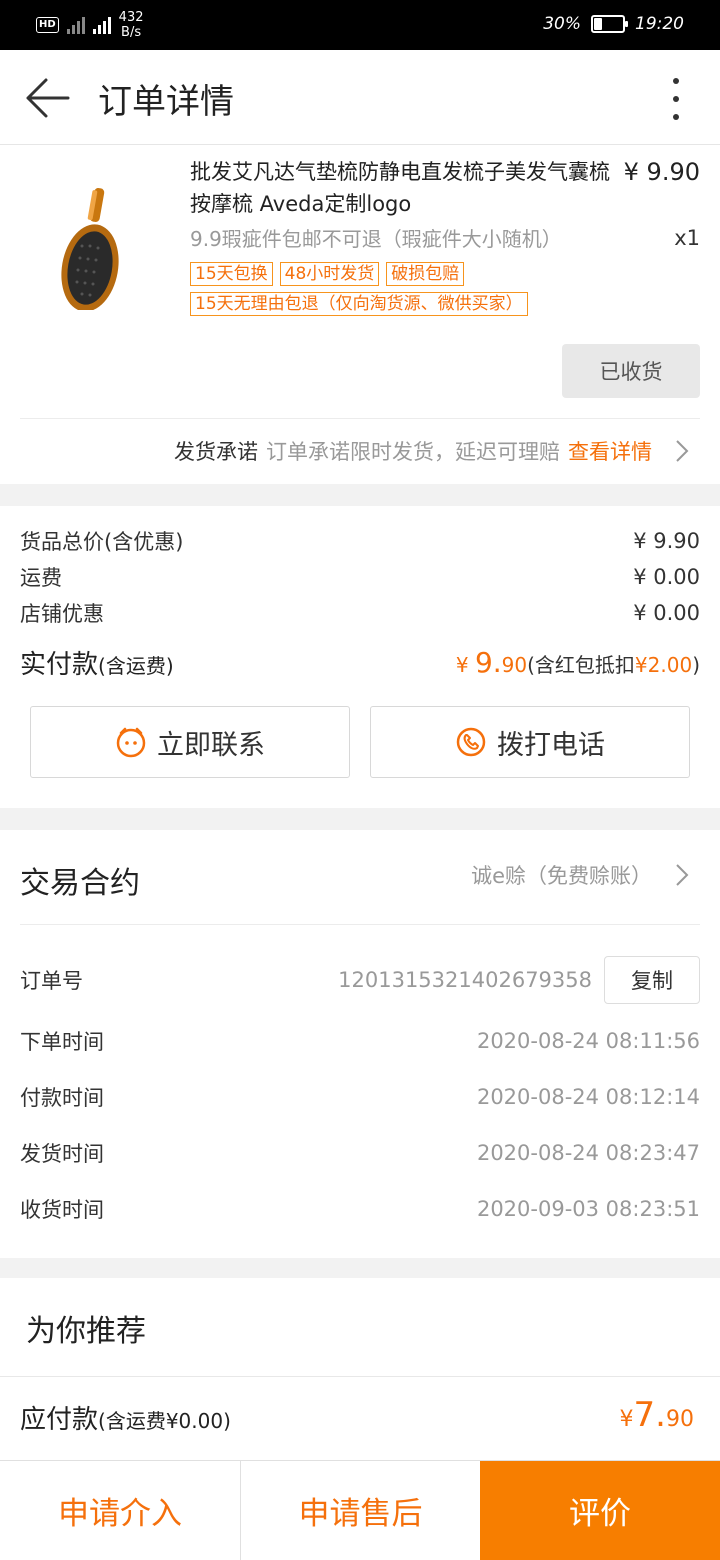 The width and height of the screenshot is (720, 1560). What do you see at coordinates (360, 1153) in the screenshot?
I see `time-row: 发货时间 2020-08-24 08:23:47` at bounding box center [360, 1153].